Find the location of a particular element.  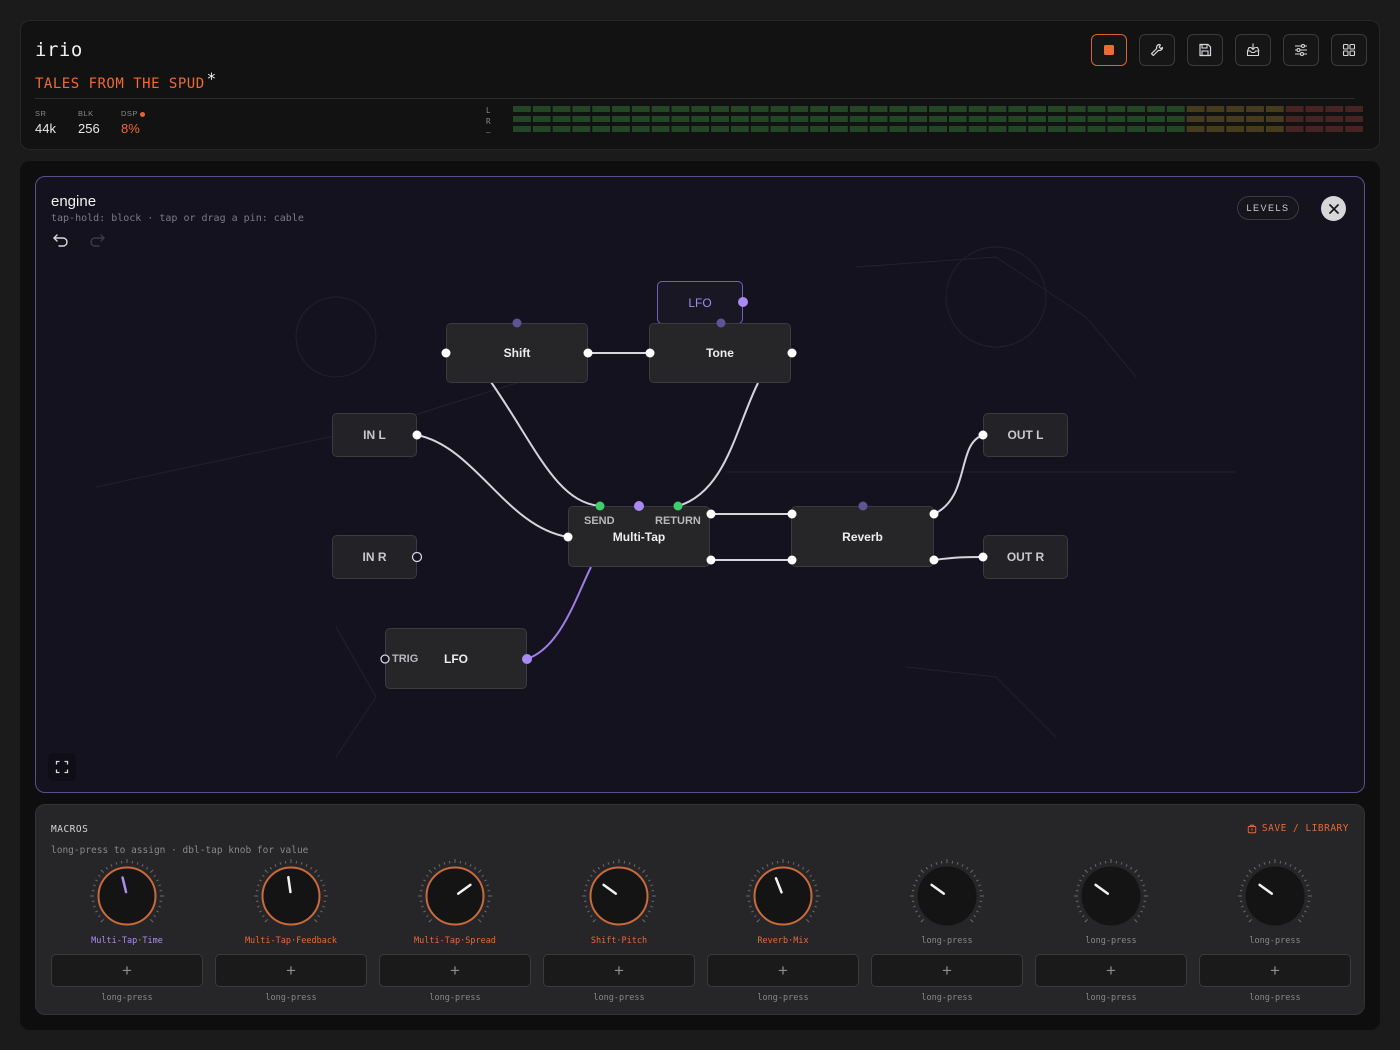

knob-label: Shift·Pitch is located at coordinates (619, 941).